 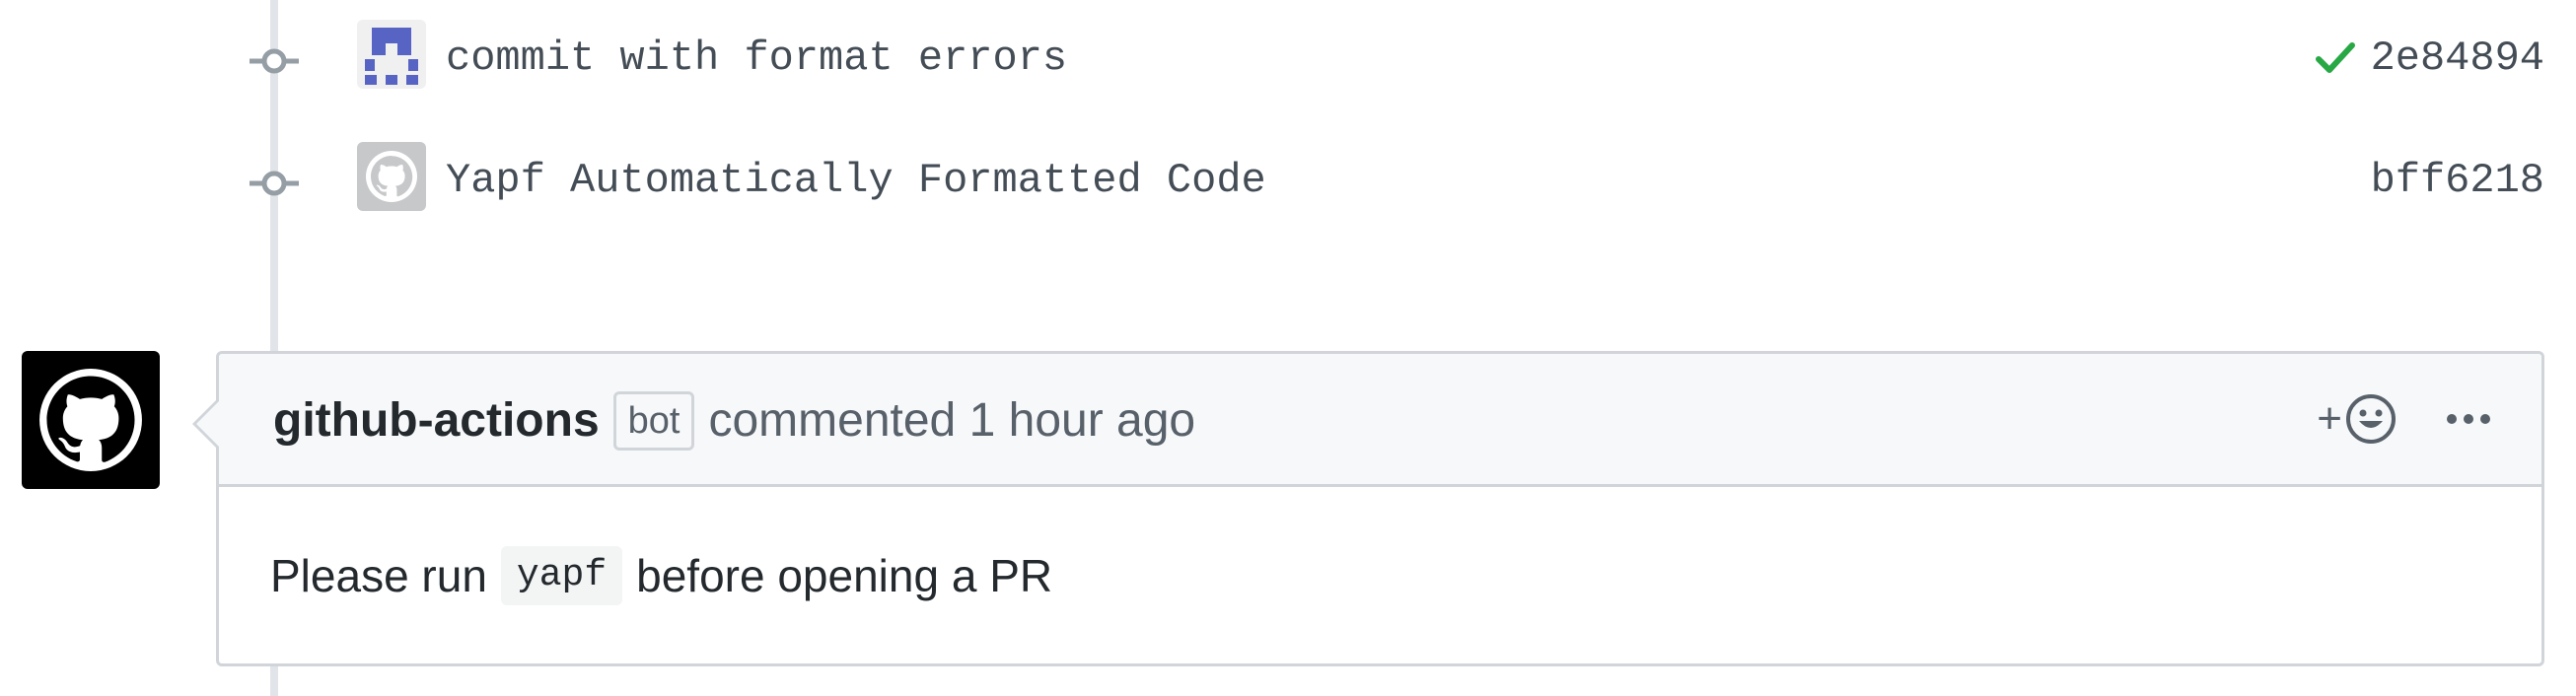 I want to click on add-reaction-plus: +, so click(x=2329, y=418).